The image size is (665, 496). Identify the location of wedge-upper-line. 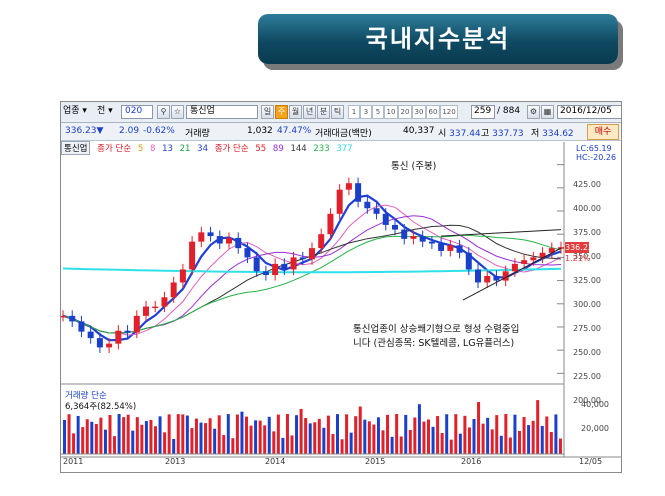
(501, 233).